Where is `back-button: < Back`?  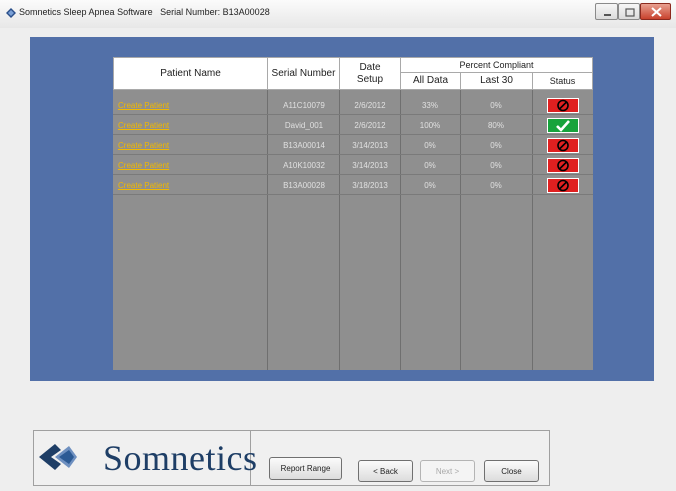 back-button: < Back is located at coordinates (385, 471).